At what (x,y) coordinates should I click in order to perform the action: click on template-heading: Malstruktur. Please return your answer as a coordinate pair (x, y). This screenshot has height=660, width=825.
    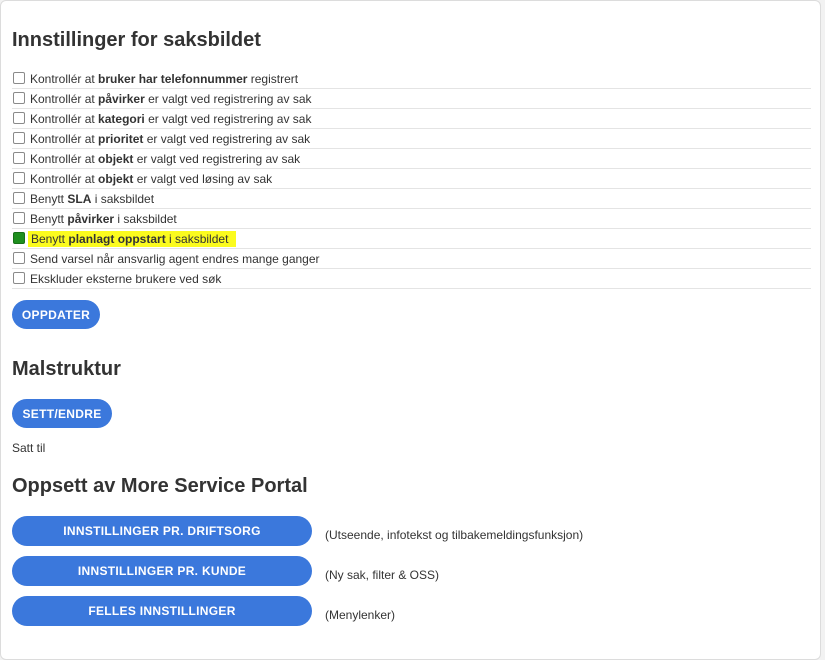
    Looking at the image, I should click on (66, 369).